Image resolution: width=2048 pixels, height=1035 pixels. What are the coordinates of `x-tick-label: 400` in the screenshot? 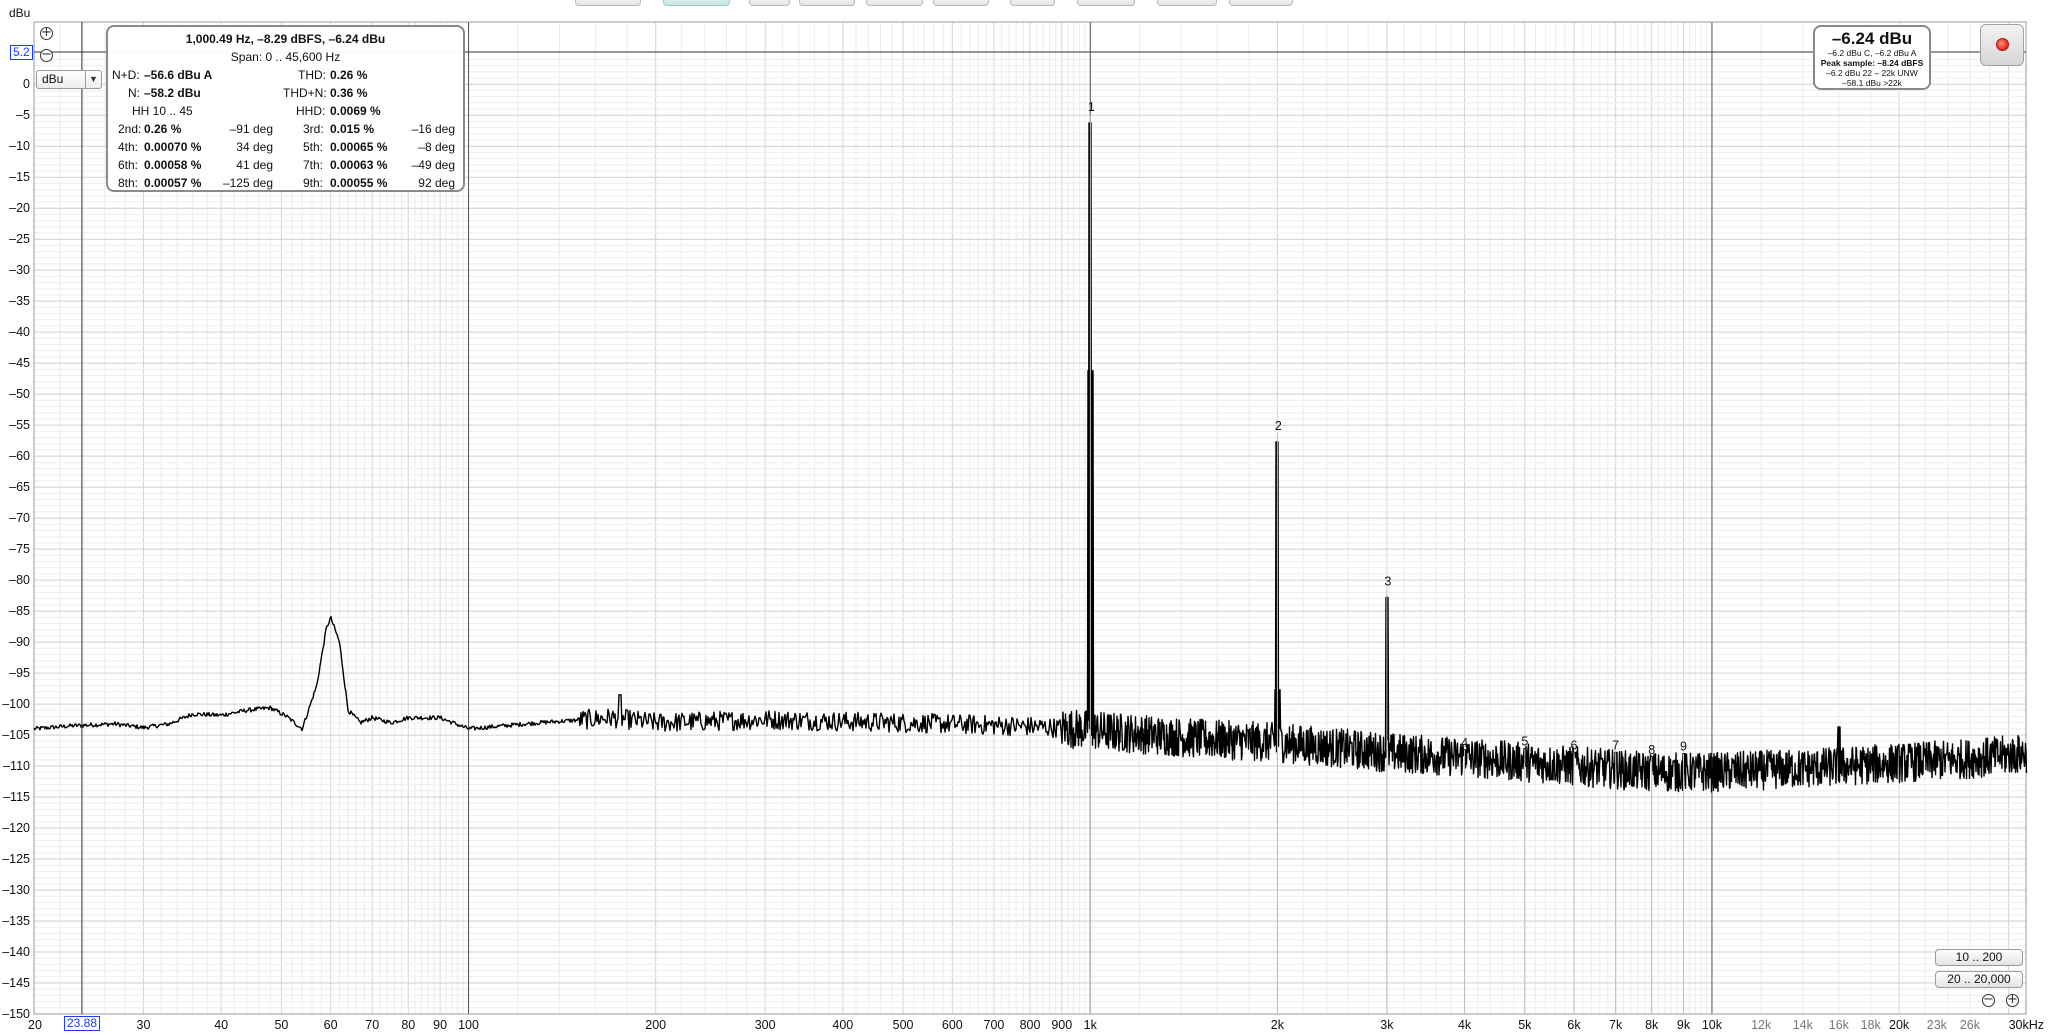 It's located at (842, 1025).